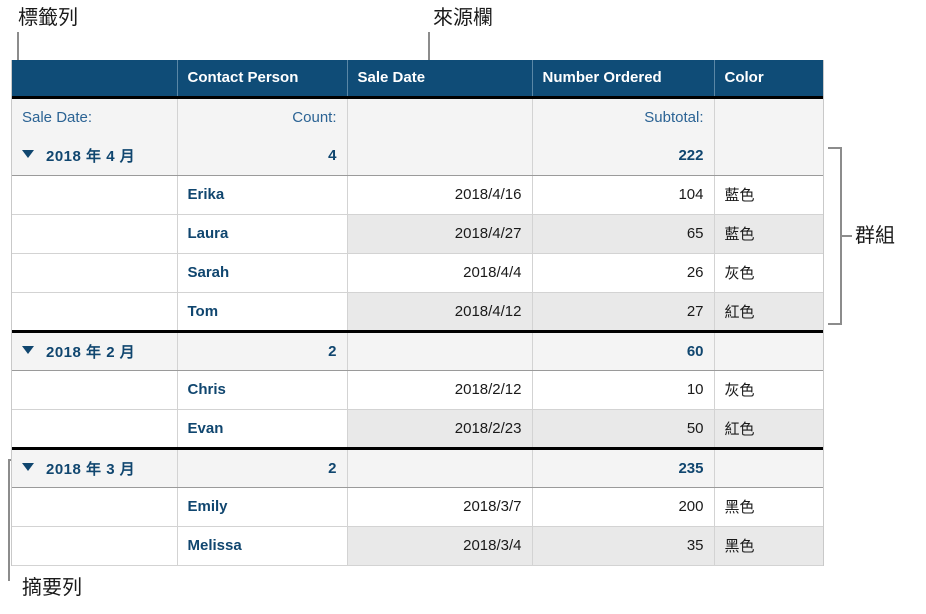  What do you see at coordinates (440, 116) in the screenshot?
I see `field-label-date-blank` at bounding box center [440, 116].